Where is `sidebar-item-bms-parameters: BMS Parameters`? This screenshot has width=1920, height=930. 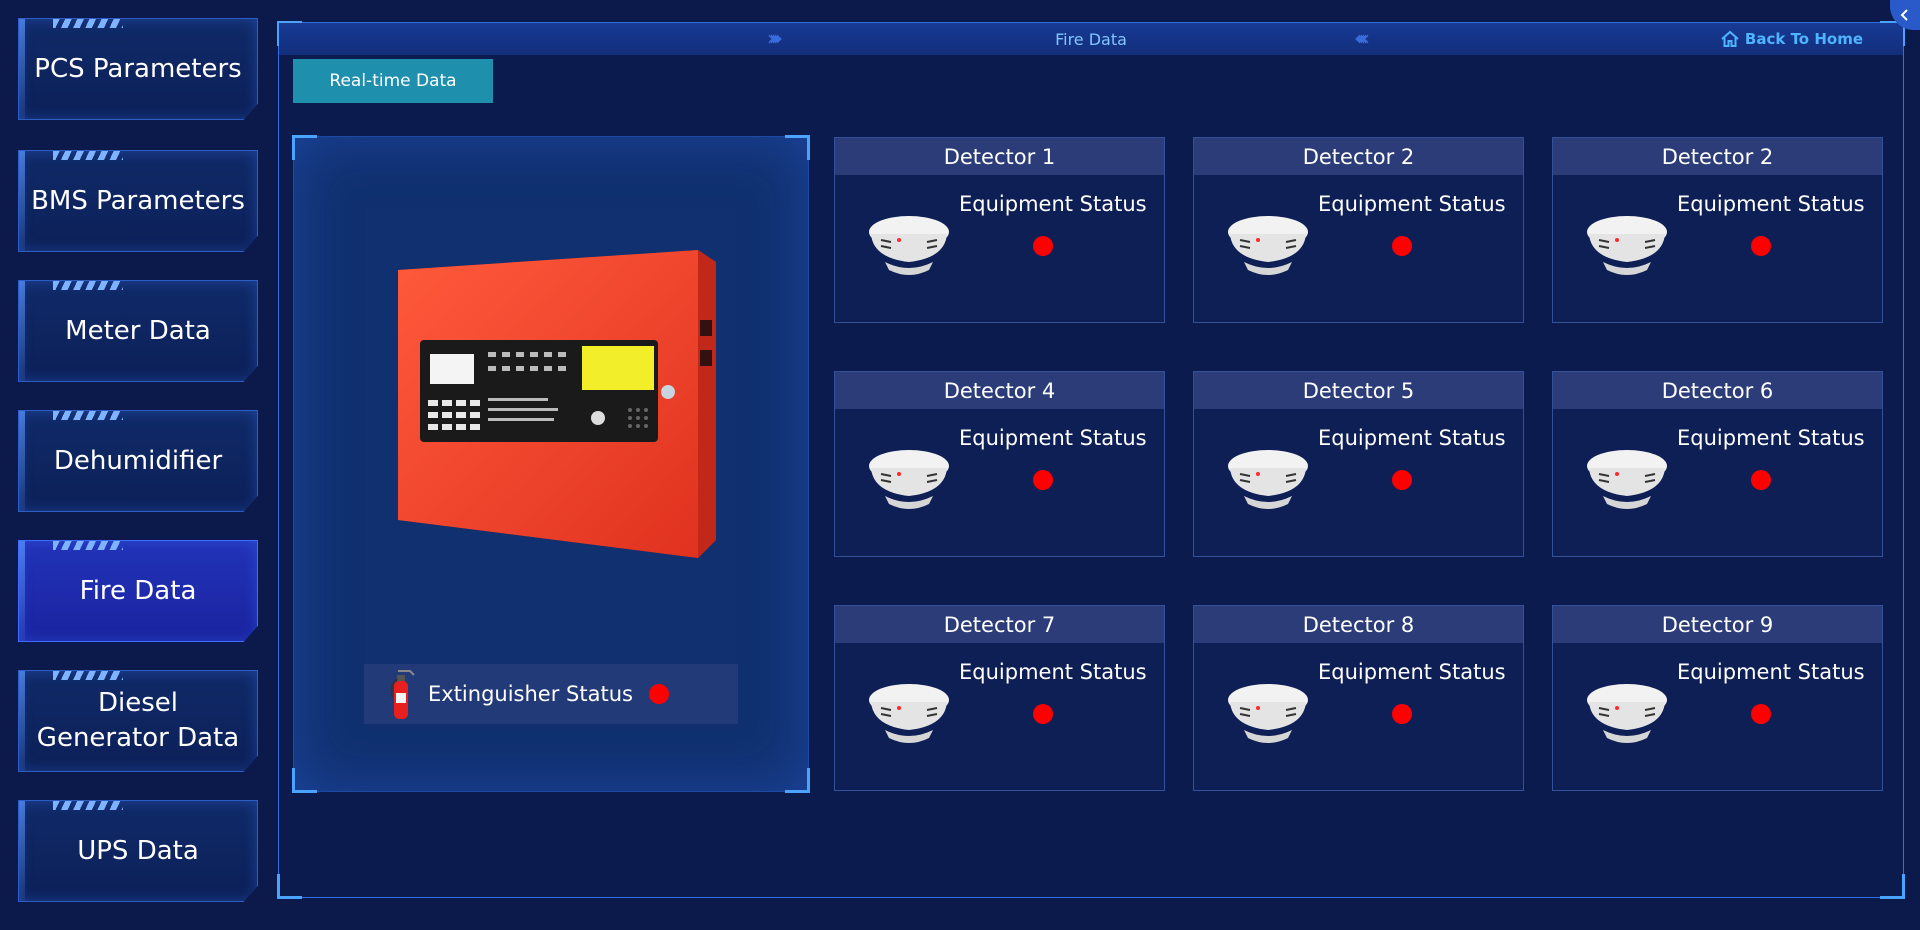 sidebar-item-bms-parameters: BMS Parameters is located at coordinates (138, 201).